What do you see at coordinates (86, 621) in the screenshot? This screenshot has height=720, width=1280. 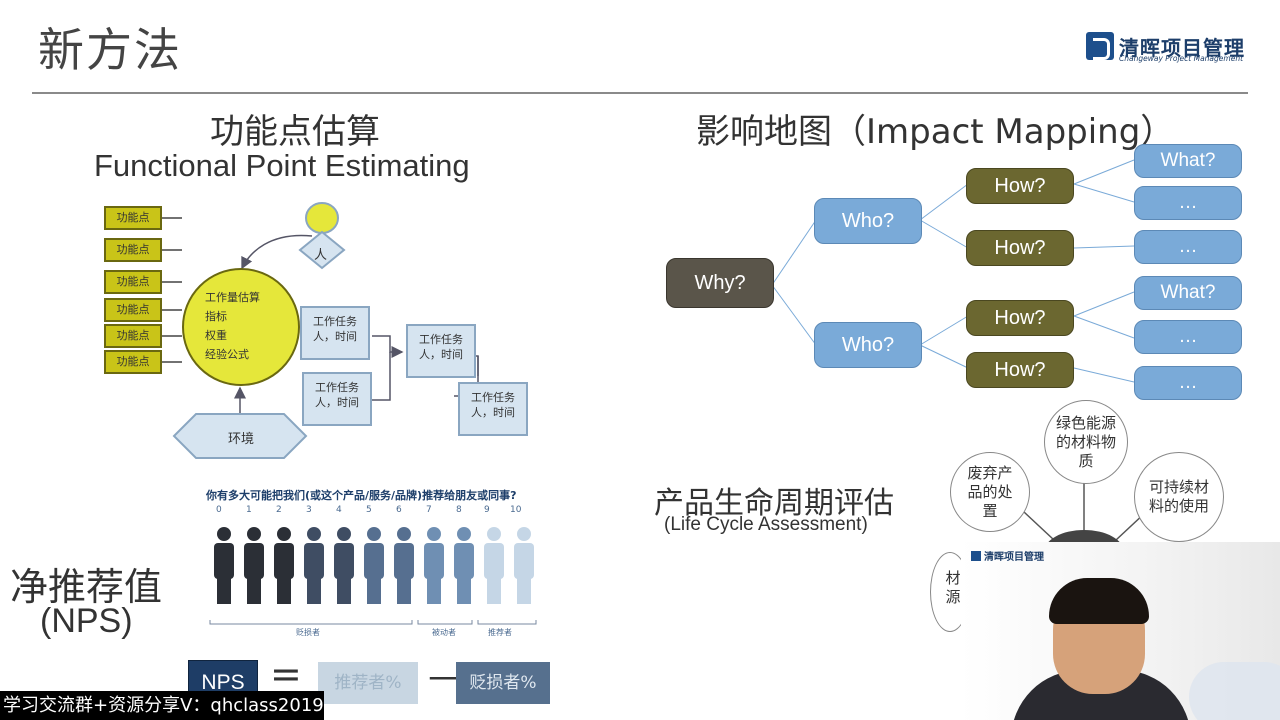 I see `nps-title-en: (NPS)` at bounding box center [86, 621].